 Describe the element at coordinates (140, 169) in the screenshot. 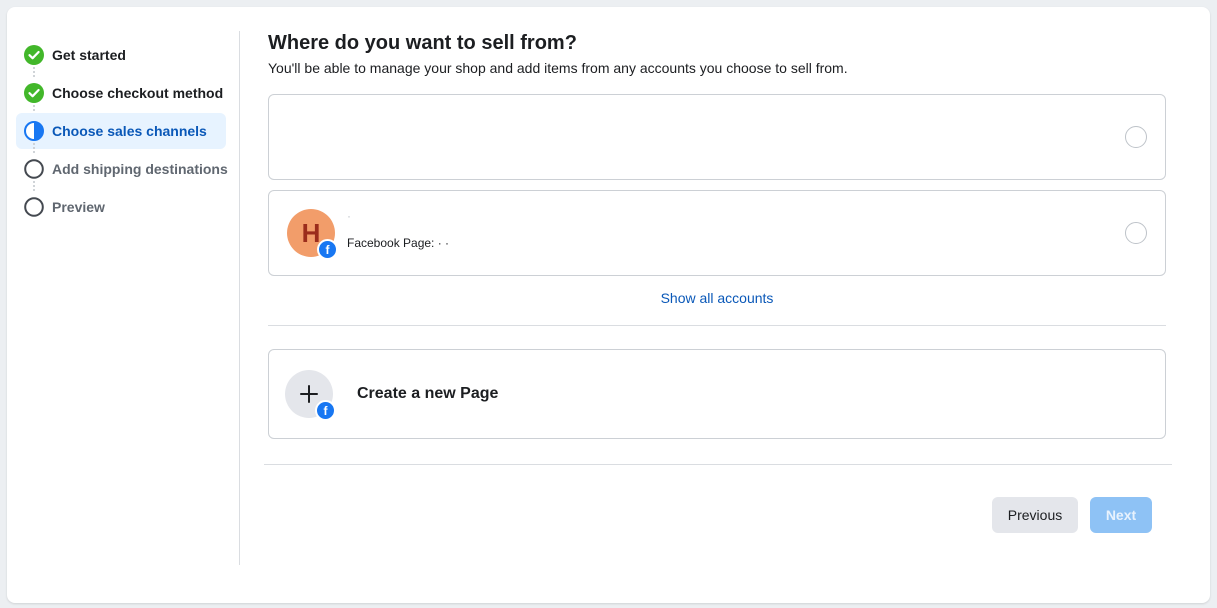

I see `step-label: Add shipping destinations` at that location.